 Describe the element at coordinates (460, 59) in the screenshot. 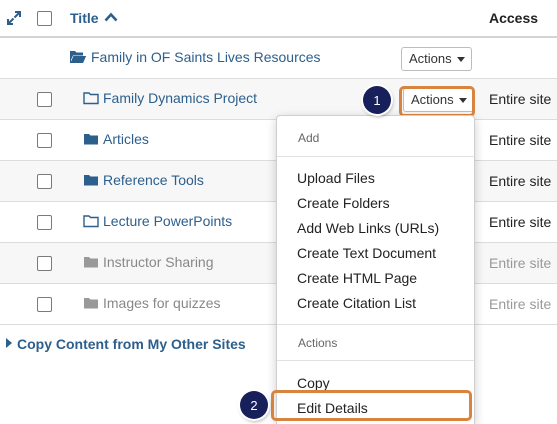

I see `caret-down-icon` at that location.